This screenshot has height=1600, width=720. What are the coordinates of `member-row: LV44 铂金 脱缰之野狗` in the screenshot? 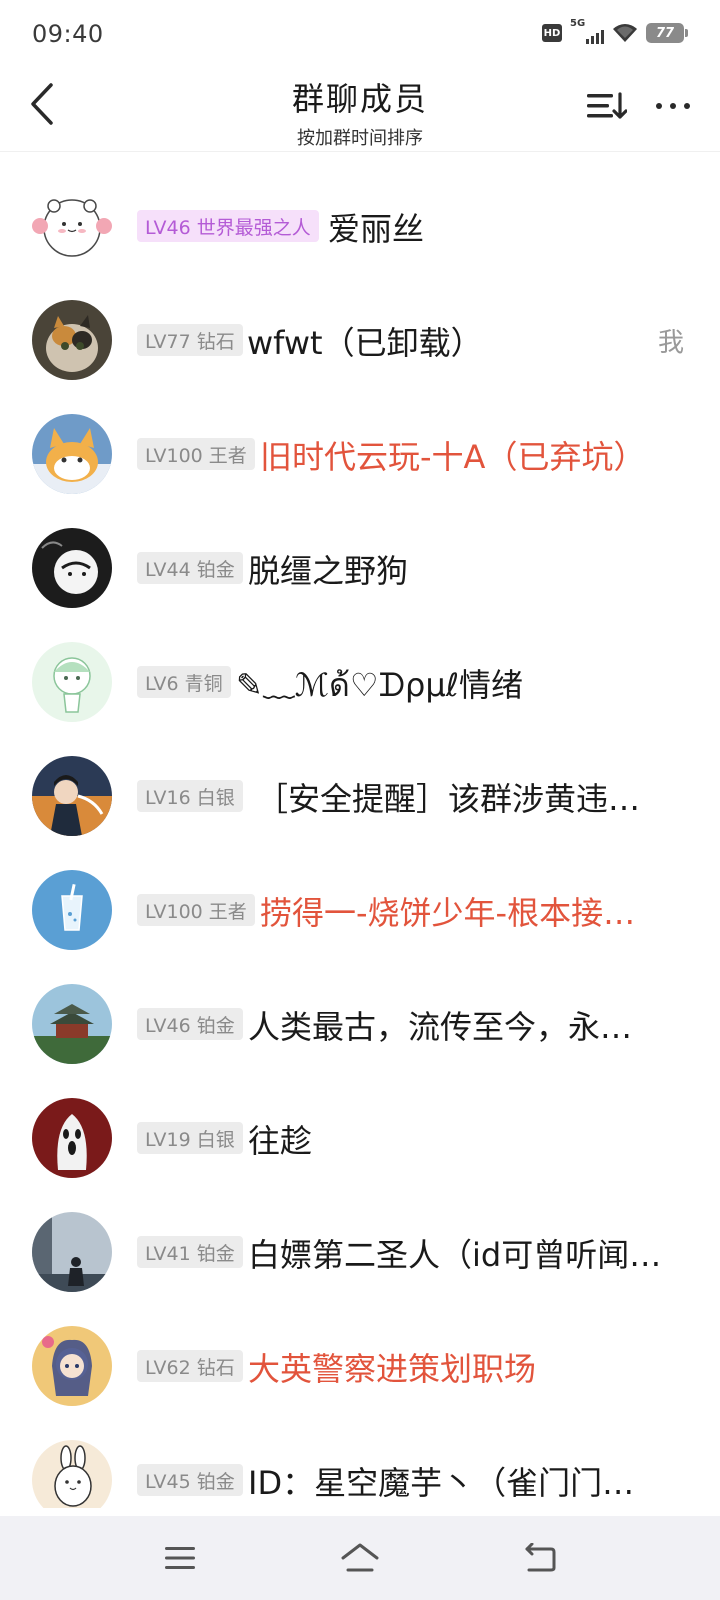 It's located at (360, 567).